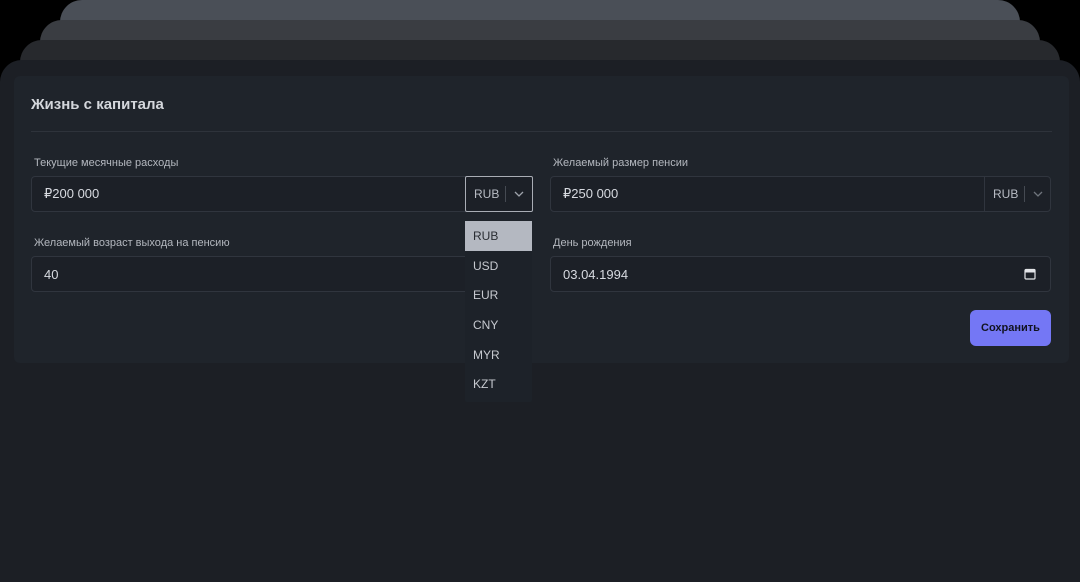  Describe the element at coordinates (72, 193) in the screenshot. I see `expenses-value: ₽200 000` at that location.